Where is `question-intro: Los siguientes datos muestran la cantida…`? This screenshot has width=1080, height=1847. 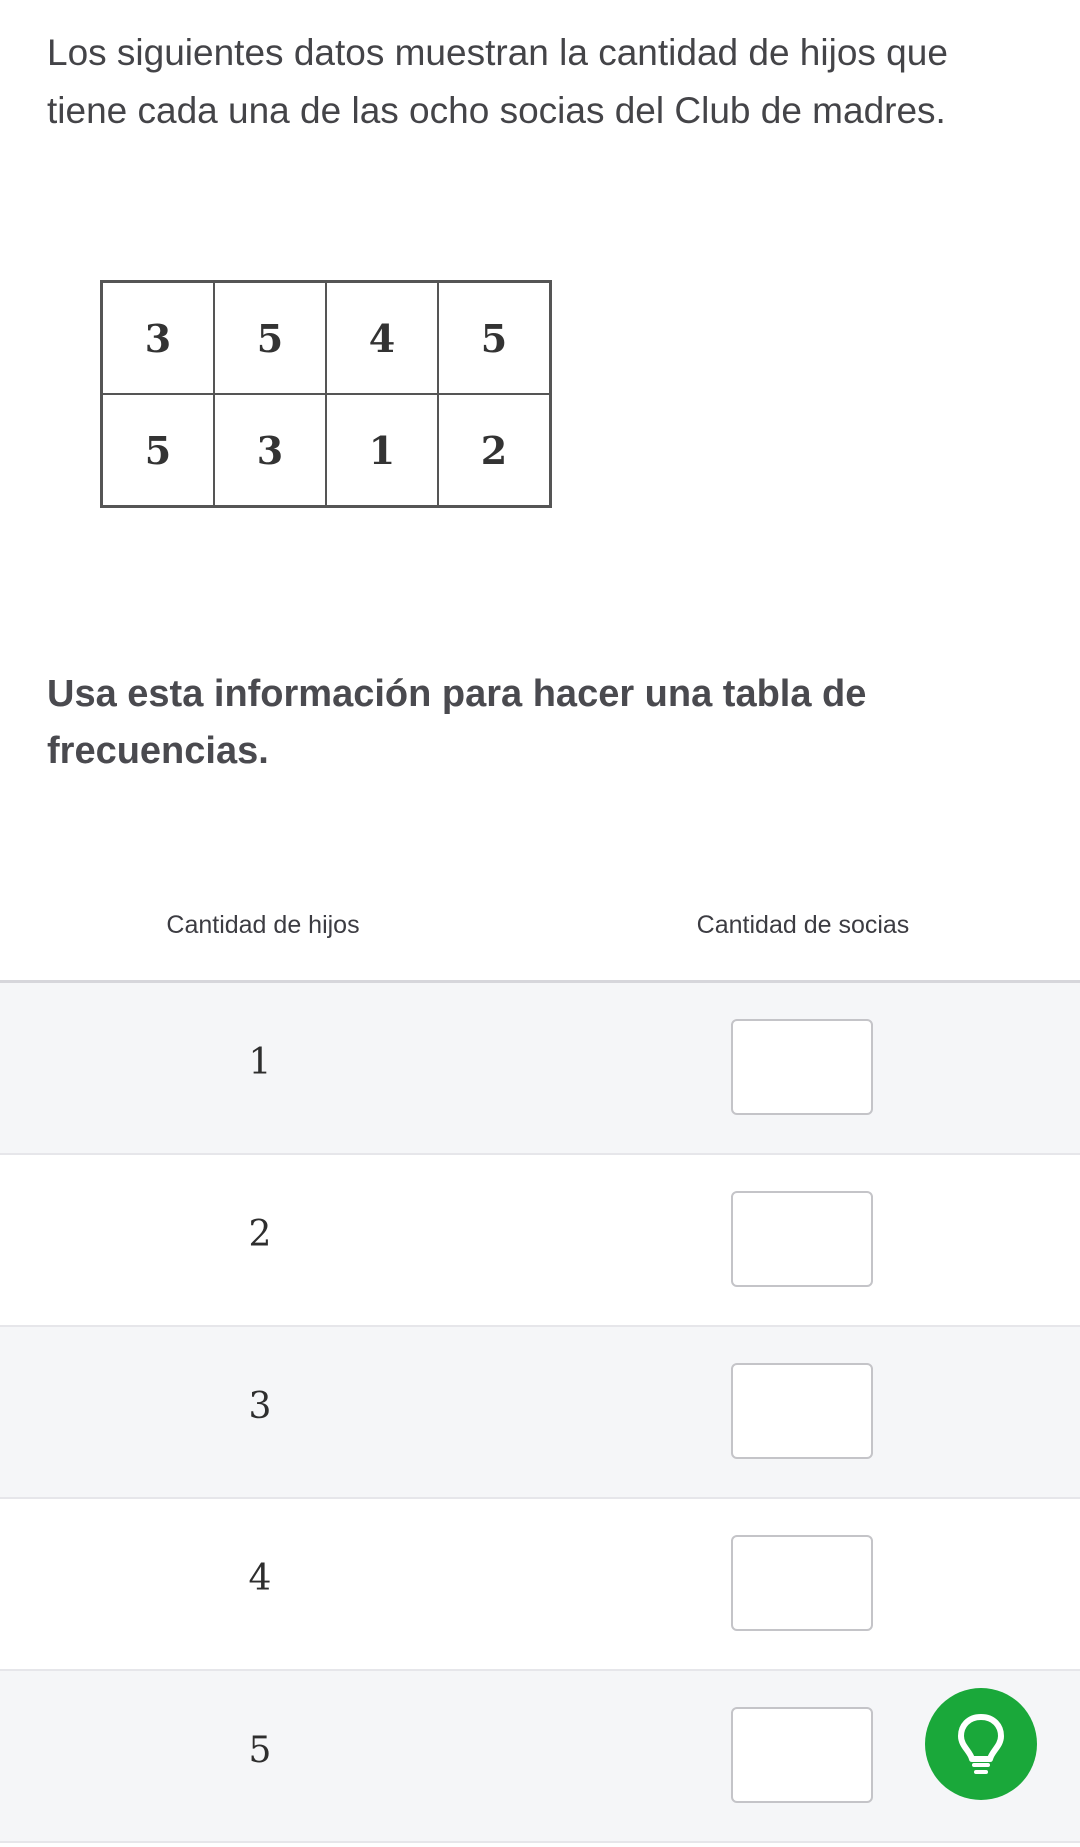 question-intro: Los siguientes datos muestran la cantida… is located at coordinates (497, 81).